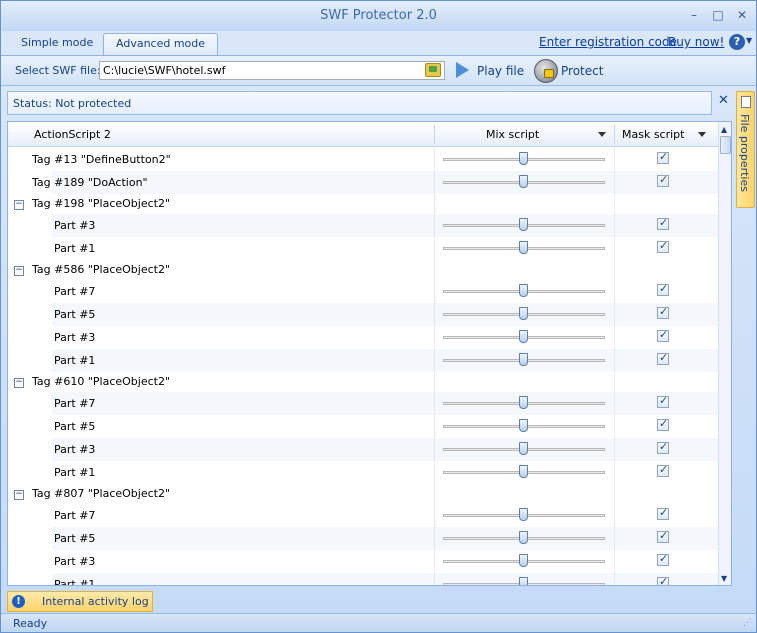 This screenshot has width=757, height=633. Describe the element at coordinates (718, 15) in the screenshot. I see `maximize-button: □` at that location.